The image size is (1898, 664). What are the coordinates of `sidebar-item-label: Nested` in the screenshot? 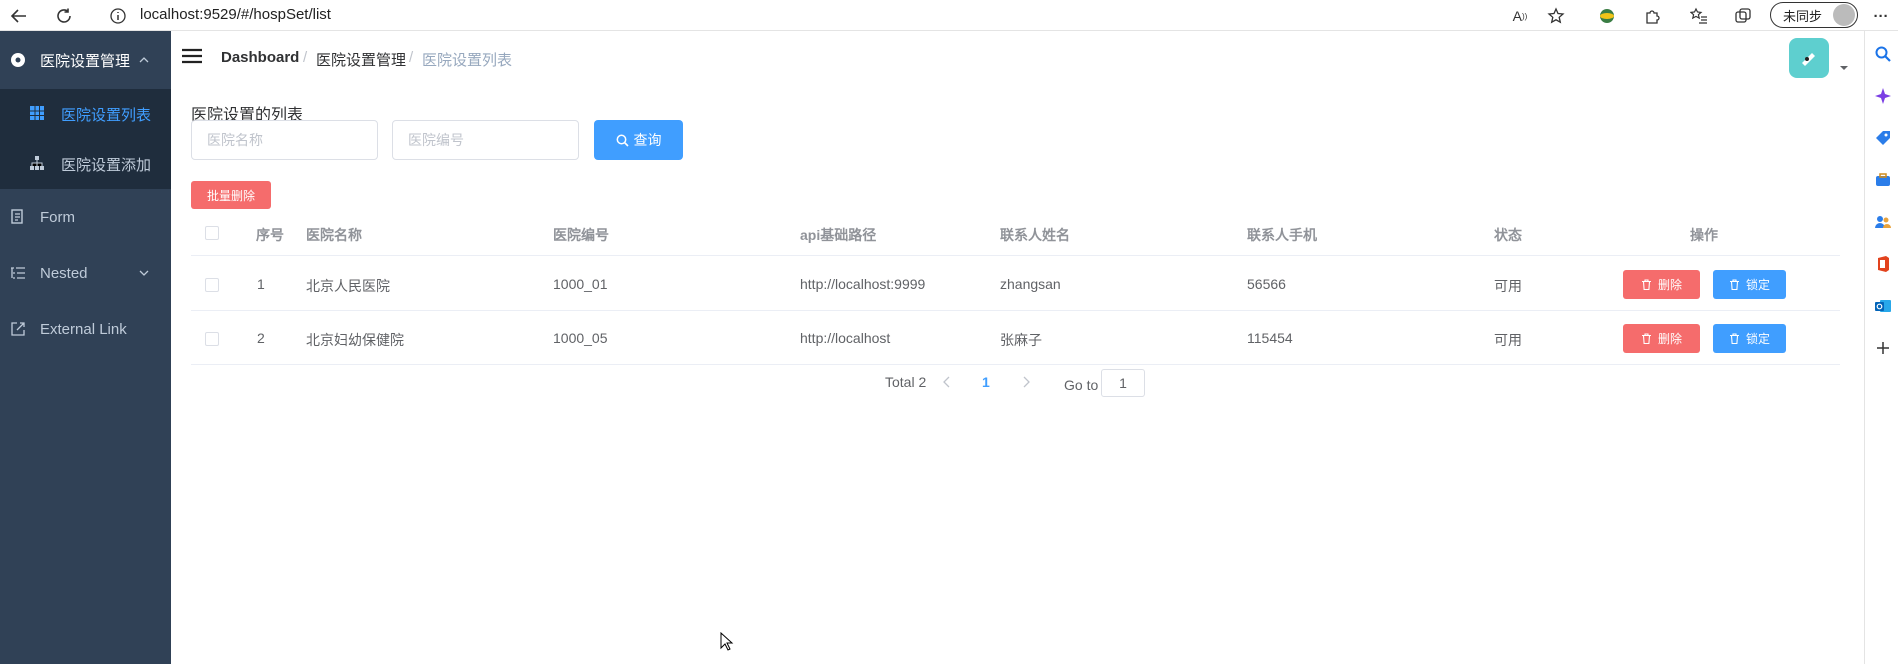 It's located at (64, 273).